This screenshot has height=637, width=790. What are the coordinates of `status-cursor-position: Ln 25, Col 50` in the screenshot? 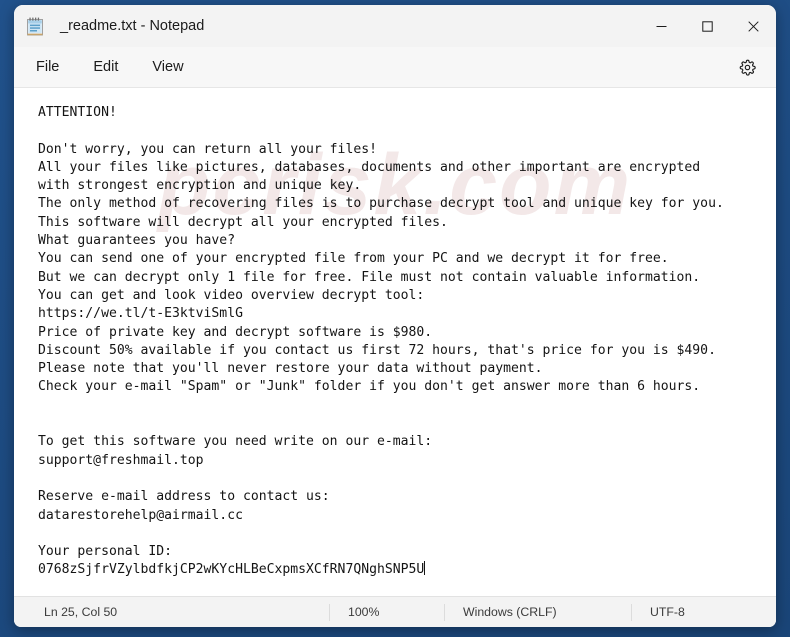 It's located at (81, 612).